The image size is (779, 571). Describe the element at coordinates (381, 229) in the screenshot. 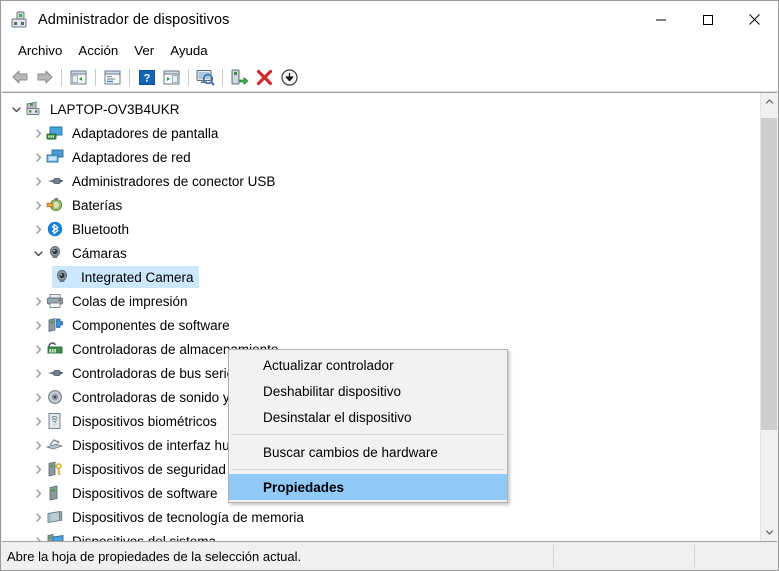

I see `tree-item-bluetooth: Bluetooth` at that location.